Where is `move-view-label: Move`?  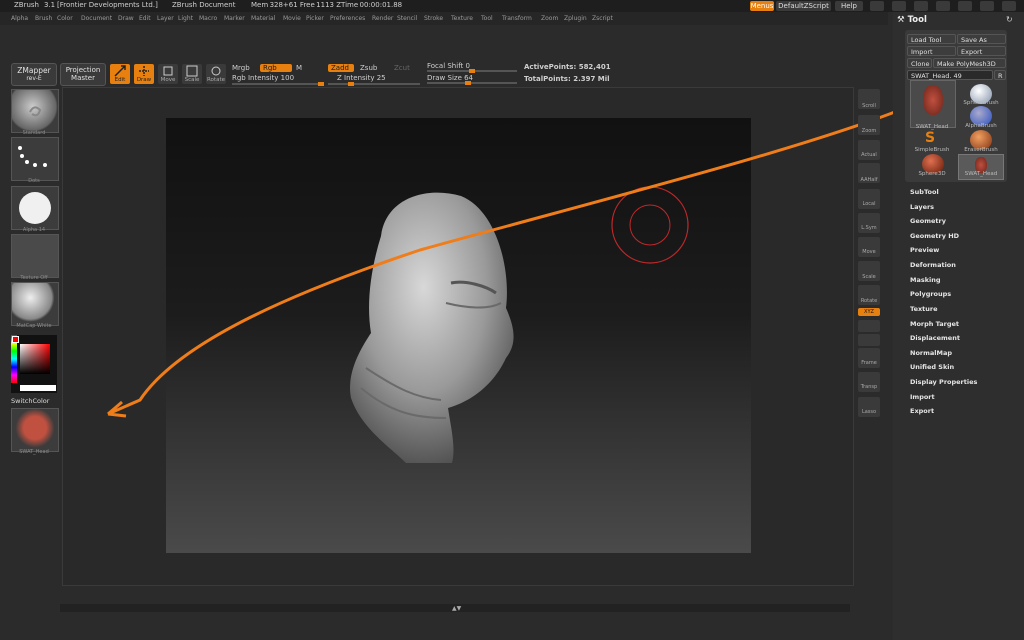 move-view-label: Move is located at coordinates (869, 252).